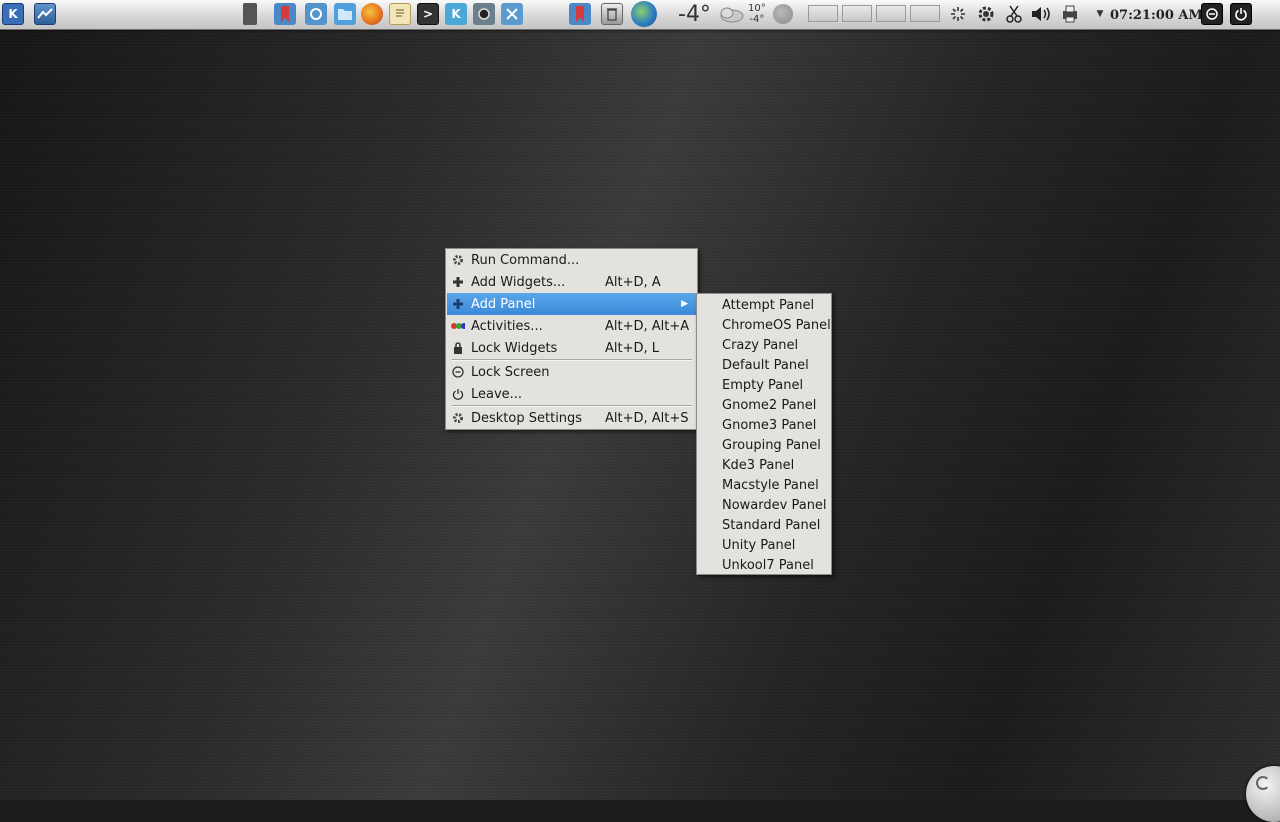 Image resolution: width=1280 pixels, height=822 pixels. Describe the element at coordinates (1263, 783) in the screenshot. I see `toolbox-icon` at that location.